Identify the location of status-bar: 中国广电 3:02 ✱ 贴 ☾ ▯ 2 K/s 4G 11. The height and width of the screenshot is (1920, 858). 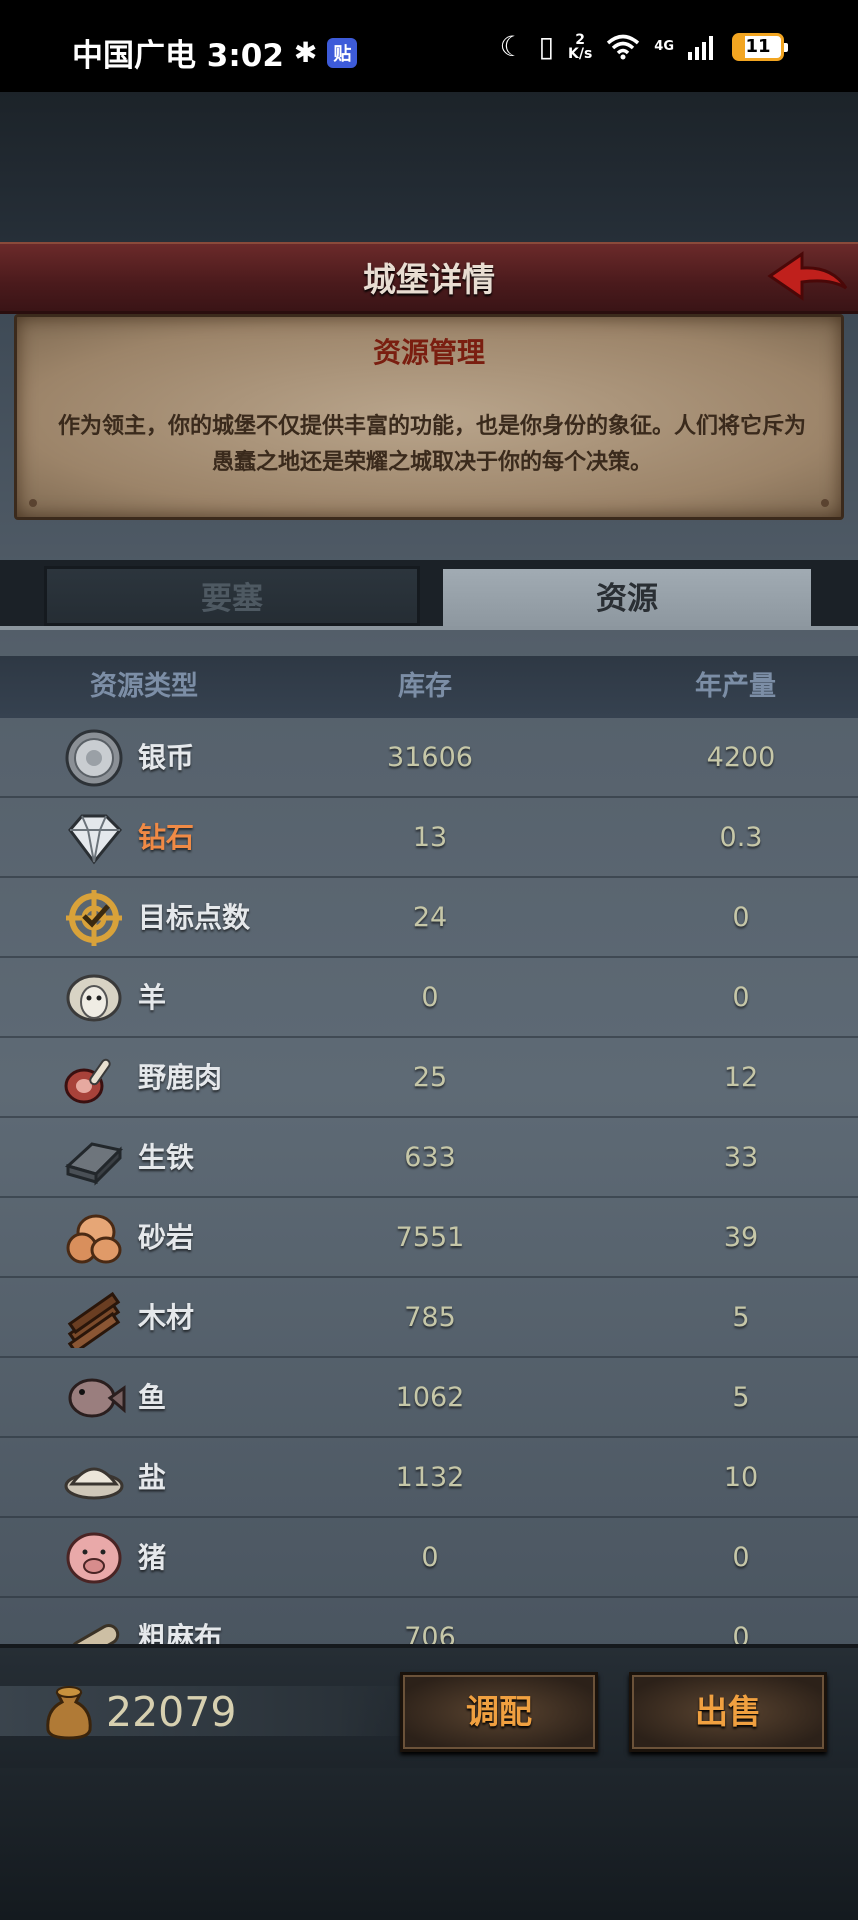
(429, 46).